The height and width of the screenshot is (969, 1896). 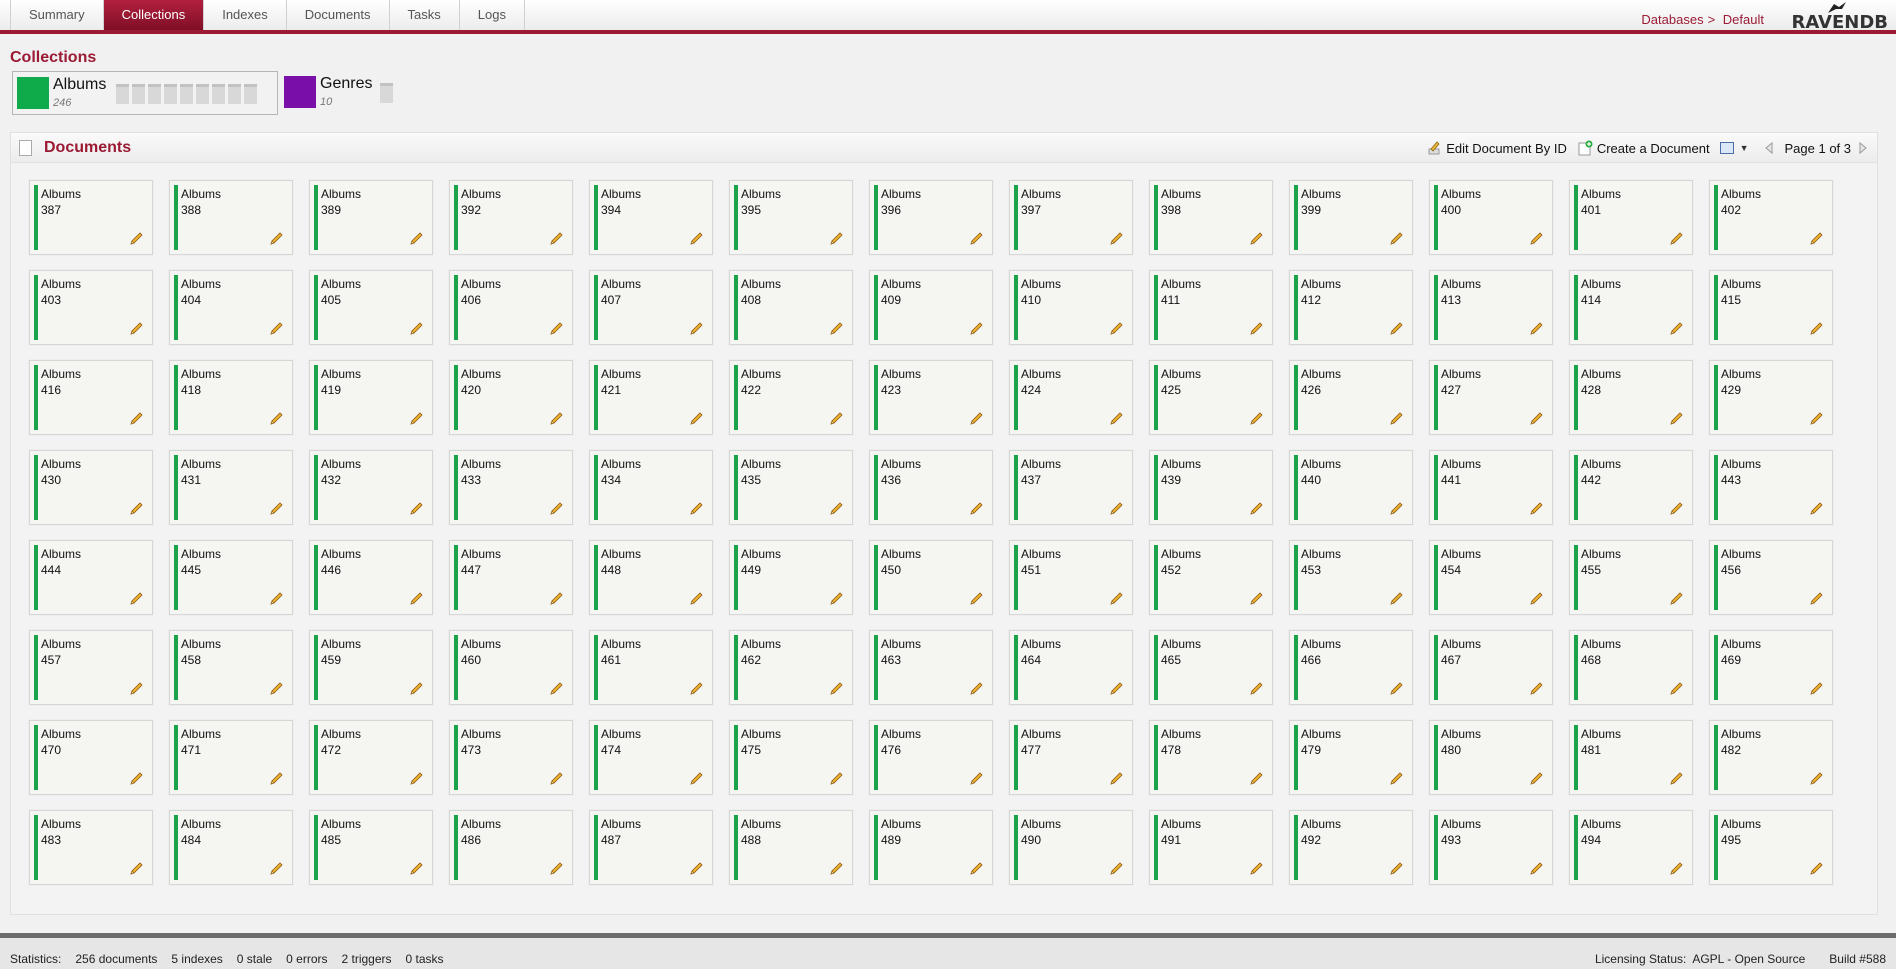 What do you see at coordinates (371, 217) in the screenshot?
I see `document-card: Albums 389` at bounding box center [371, 217].